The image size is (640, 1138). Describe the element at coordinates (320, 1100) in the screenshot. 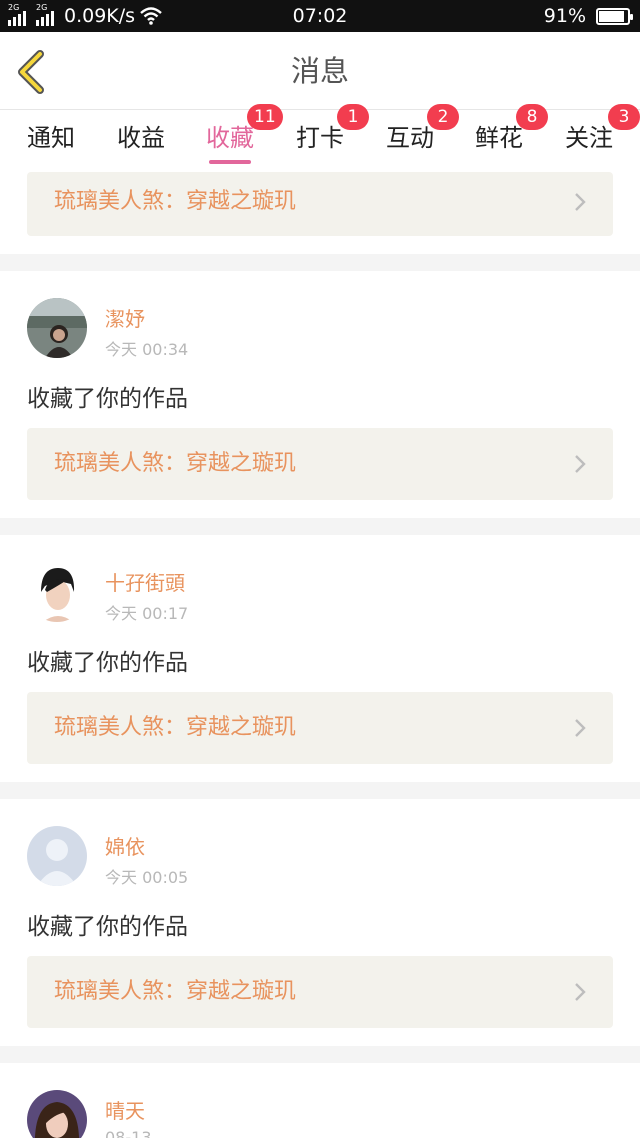

I see `list-item: 晴天 08-13` at that location.